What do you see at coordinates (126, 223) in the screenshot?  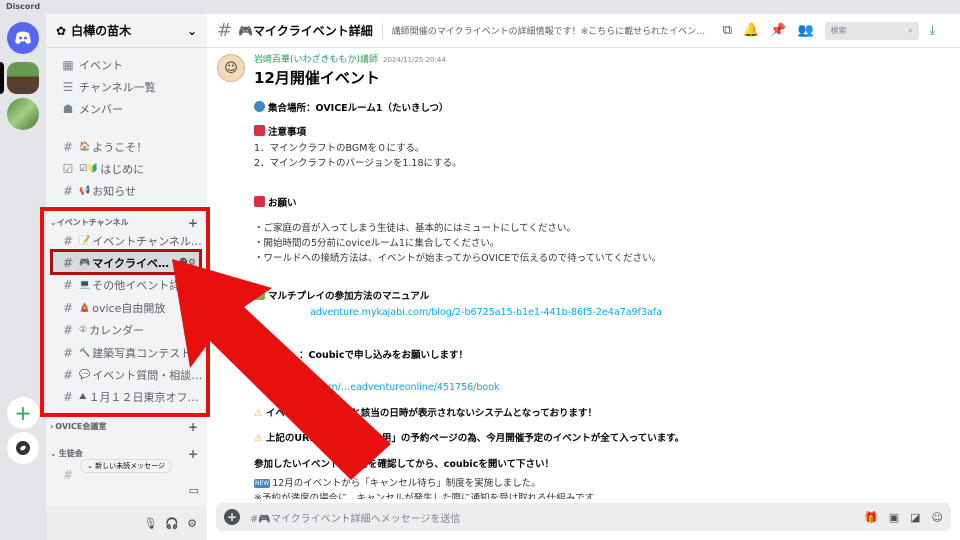 I see `category-event-channels: ⌄ イベントチャンネル +` at bounding box center [126, 223].